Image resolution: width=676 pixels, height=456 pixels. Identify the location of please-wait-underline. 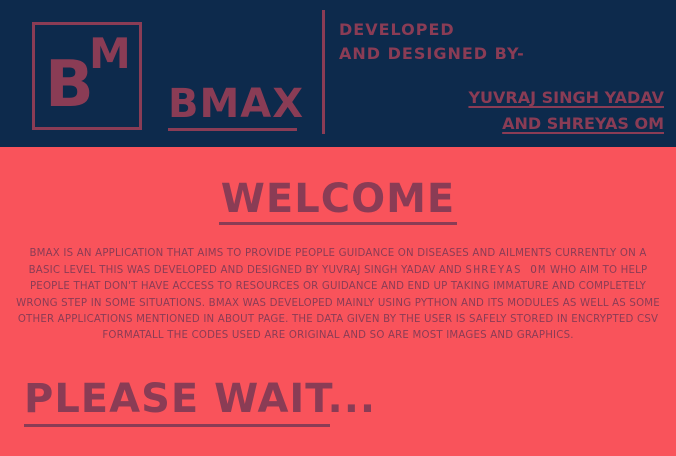
(177, 425).